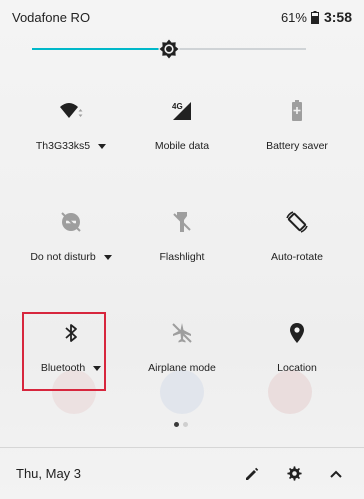  Describe the element at coordinates (297, 333) in the screenshot. I see `location-icon` at that location.